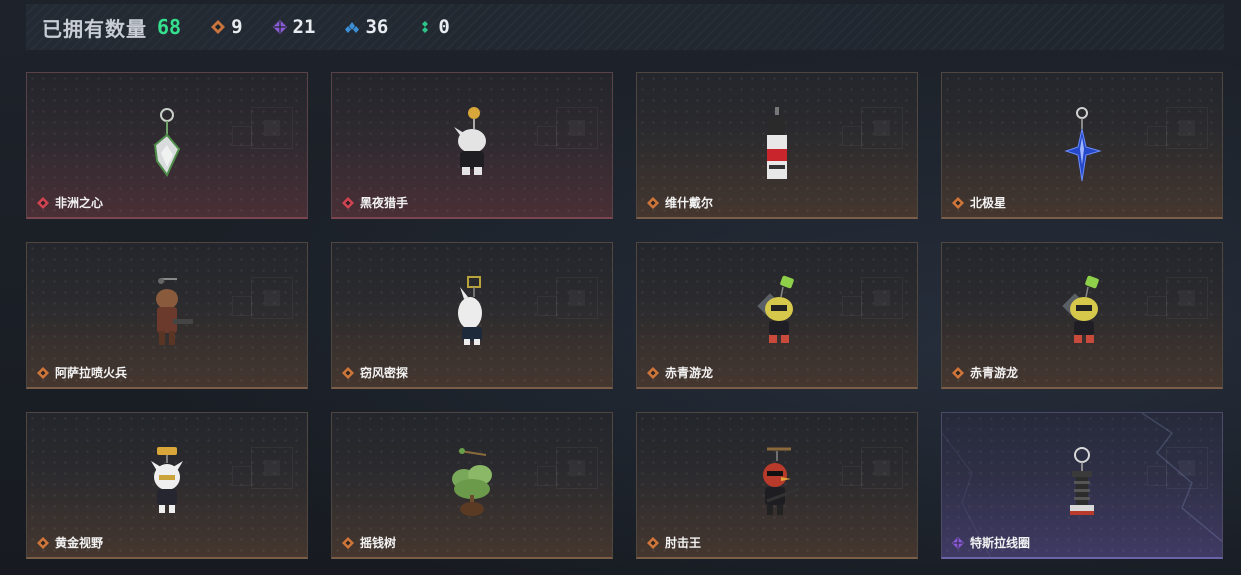 The height and width of the screenshot is (575, 1241). What do you see at coordinates (79, 543) in the screenshot?
I see `charm-name: 黄金视野` at bounding box center [79, 543].